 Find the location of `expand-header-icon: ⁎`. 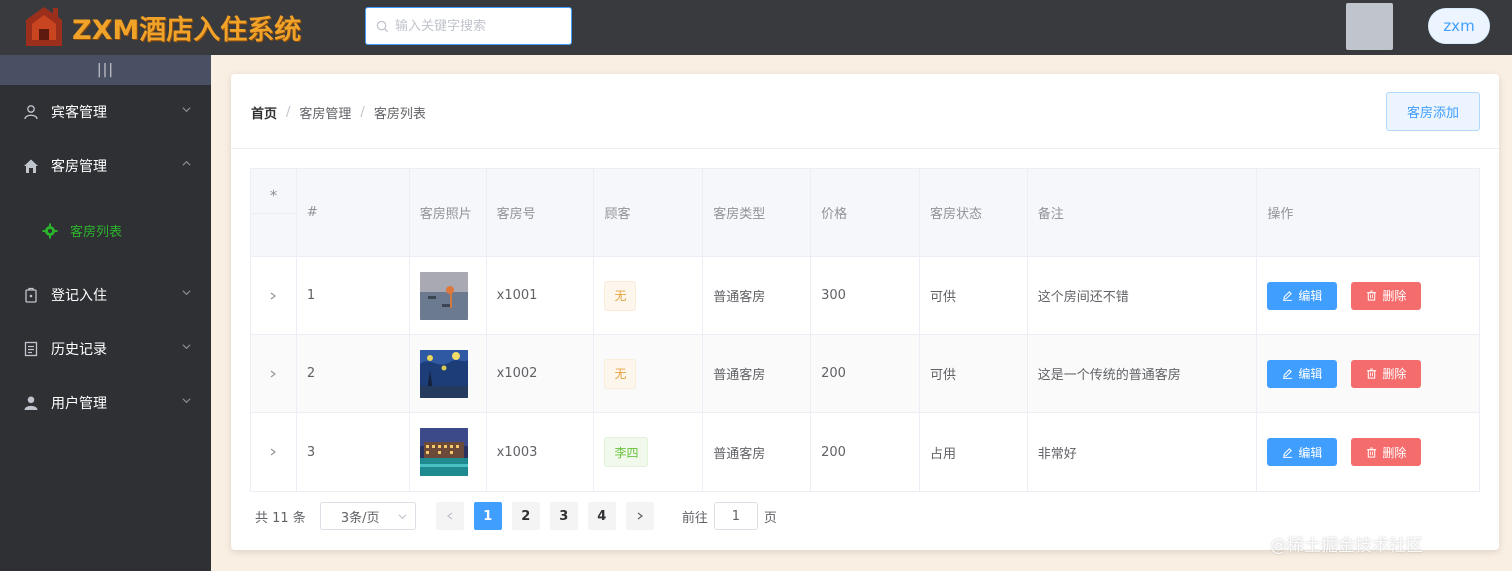

expand-header-icon: ⁎ is located at coordinates (273, 191).